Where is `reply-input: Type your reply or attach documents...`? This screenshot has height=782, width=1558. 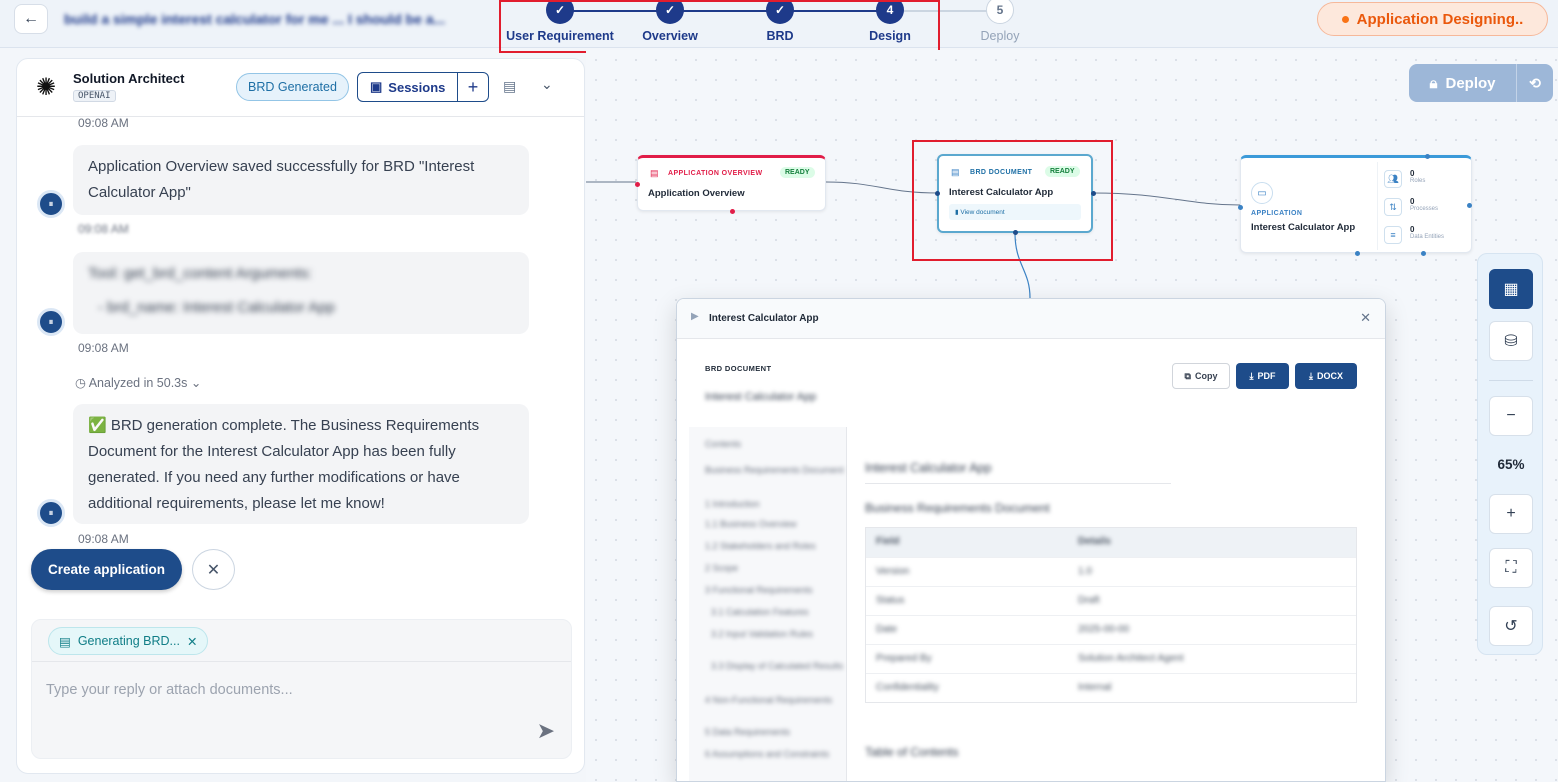
reply-input: Type your reply or attach documents... is located at coordinates (169, 690).